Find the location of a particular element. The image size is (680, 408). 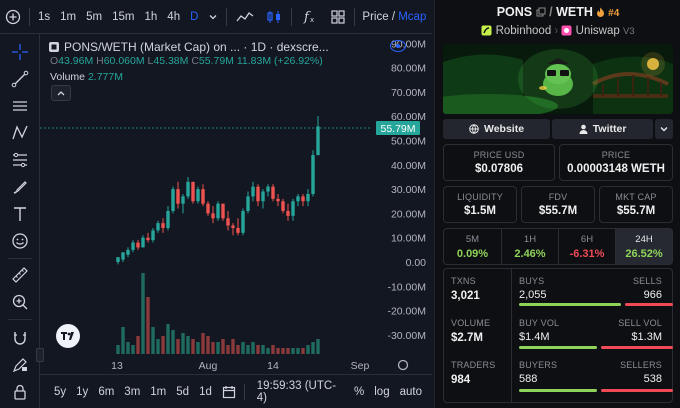

emoji-tool is located at coordinates (20, 241).